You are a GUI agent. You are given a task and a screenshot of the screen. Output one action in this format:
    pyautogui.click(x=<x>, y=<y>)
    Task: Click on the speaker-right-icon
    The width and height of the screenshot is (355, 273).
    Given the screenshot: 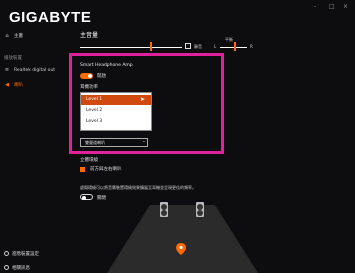 What is the action you would take?
    pyautogui.click(x=200, y=209)
    